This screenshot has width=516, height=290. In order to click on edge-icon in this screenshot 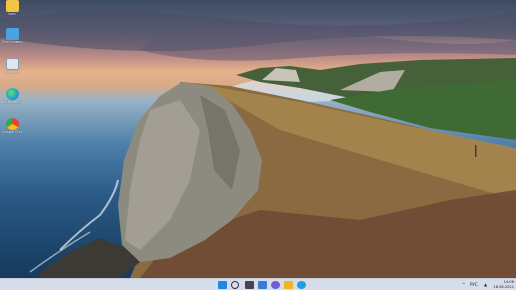, I will do `click(12, 94)`.